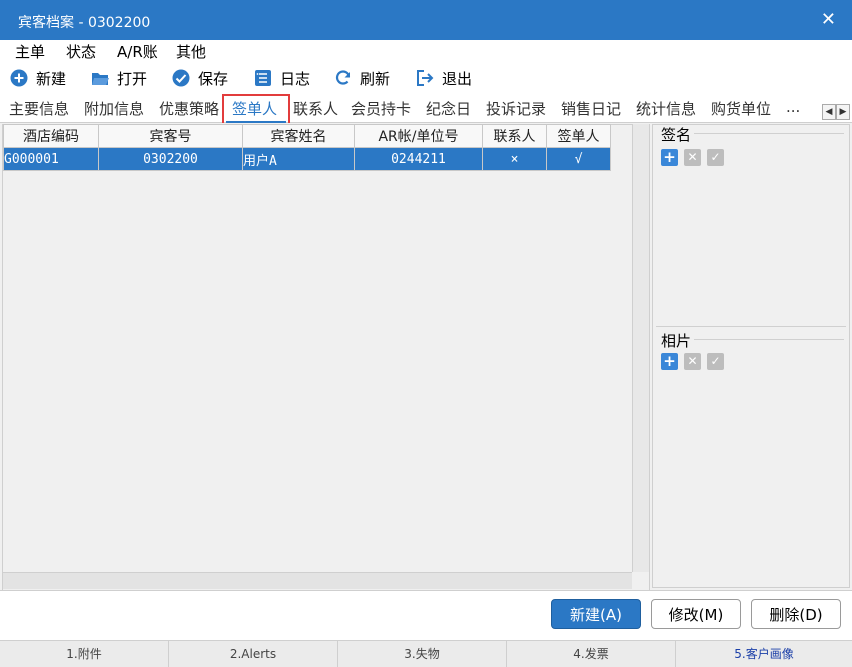 The height and width of the screenshot is (667, 852). Describe the element at coordinates (715, 157) in the screenshot. I see `signature-confirm-icon: ✓` at that location.